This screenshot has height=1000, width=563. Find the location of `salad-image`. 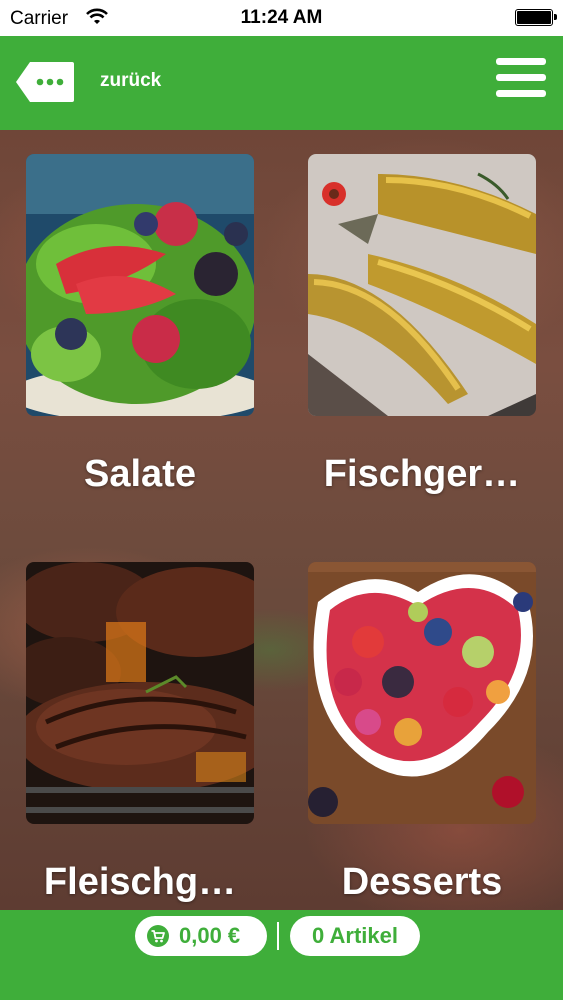

salad-image is located at coordinates (140, 285).